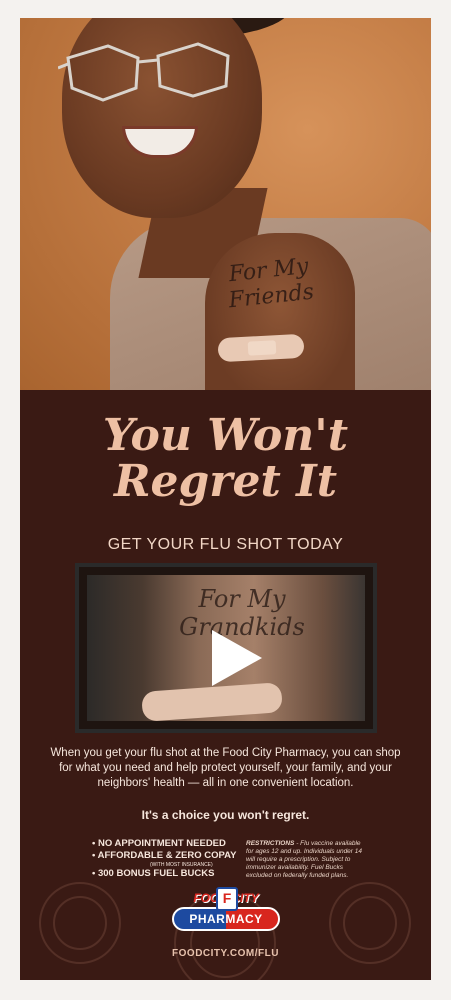  I want to click on headline: You Won't Regret It, so click(225, 459).